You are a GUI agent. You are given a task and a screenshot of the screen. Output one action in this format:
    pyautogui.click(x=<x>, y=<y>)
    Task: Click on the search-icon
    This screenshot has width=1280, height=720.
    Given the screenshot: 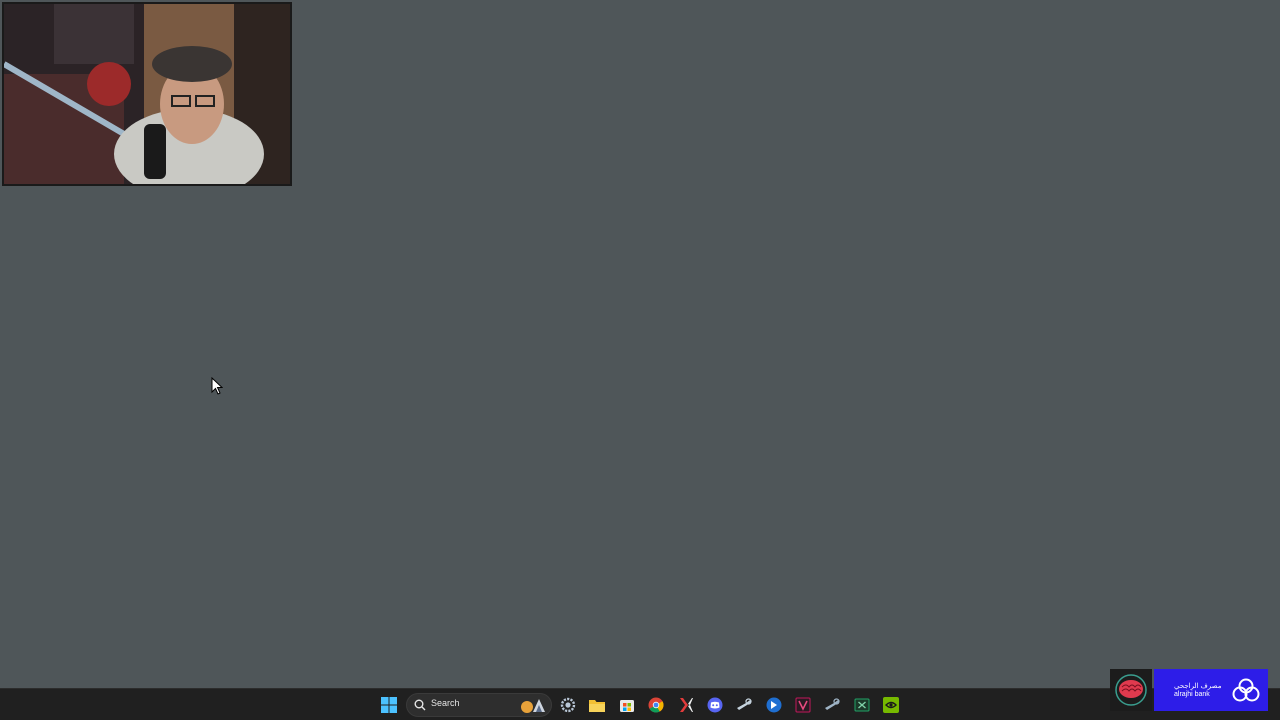 What is the action you would take?
    pyautogui.click(x=420, y=705)
    